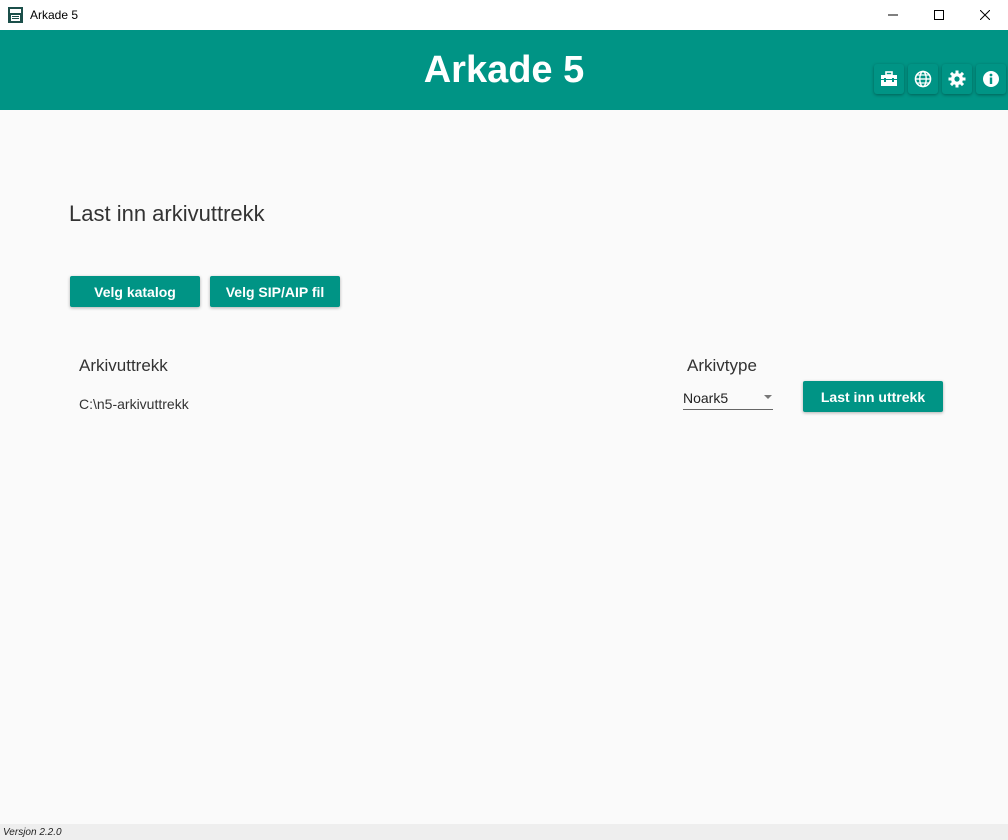 This screenshot has width=1008, height=840. I want to click on settings-button, so click(957, 79).